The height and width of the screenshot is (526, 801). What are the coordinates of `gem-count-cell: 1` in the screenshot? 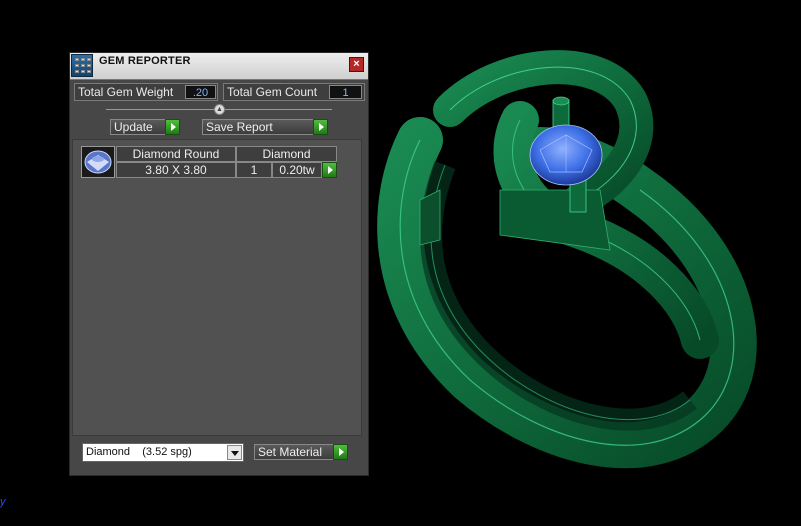 It's located at (254, 170).